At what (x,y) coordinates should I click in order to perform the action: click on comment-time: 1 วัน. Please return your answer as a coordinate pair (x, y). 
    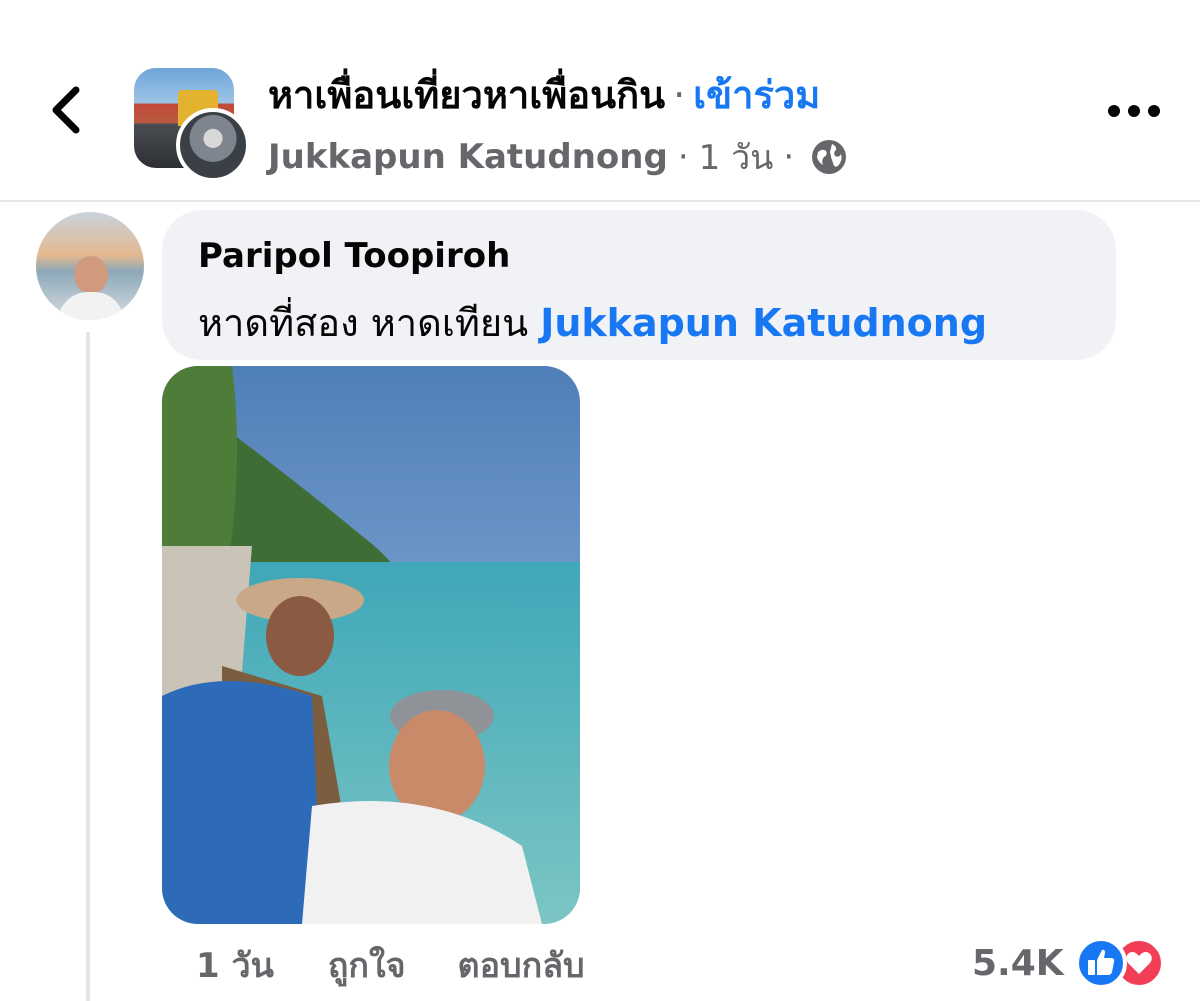
    Looking at the image, I should click on (235, 966).